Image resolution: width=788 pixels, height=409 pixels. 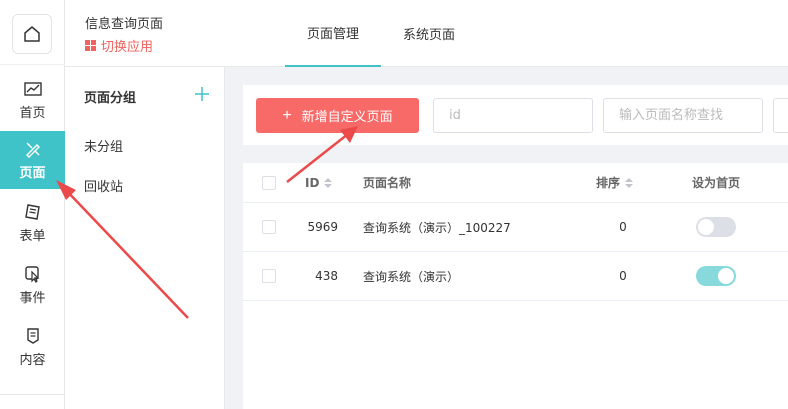 I want to click on plus-icon, so click(x=202, y=94).